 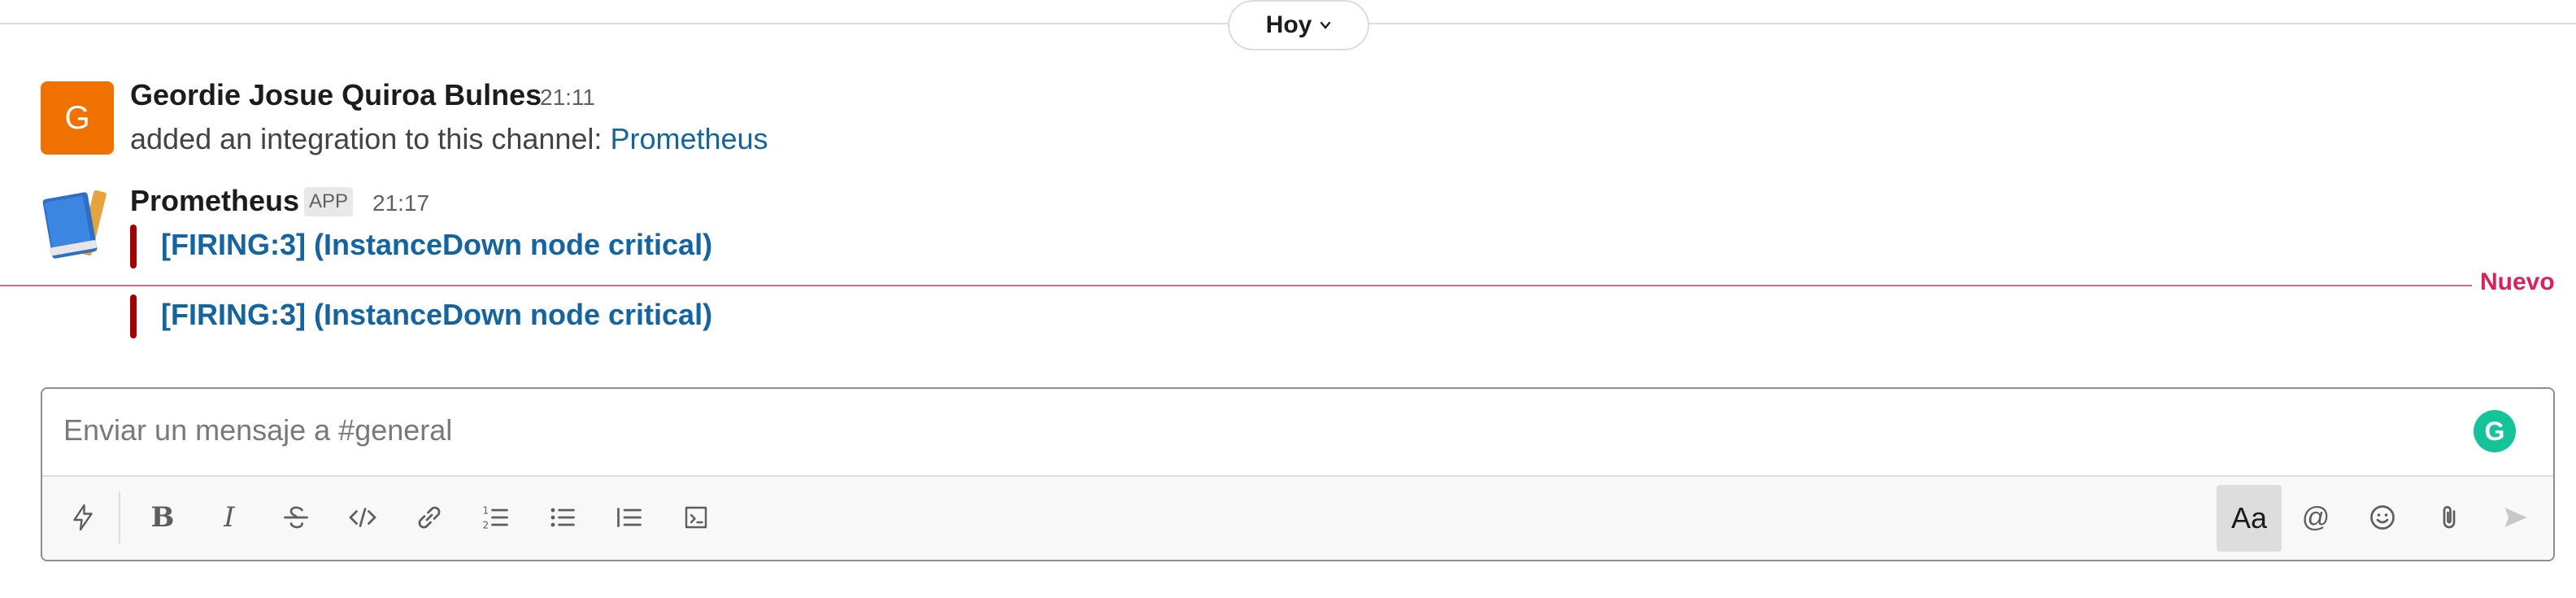 I want to click on italic-icon: I, so click(x=230, y=517).